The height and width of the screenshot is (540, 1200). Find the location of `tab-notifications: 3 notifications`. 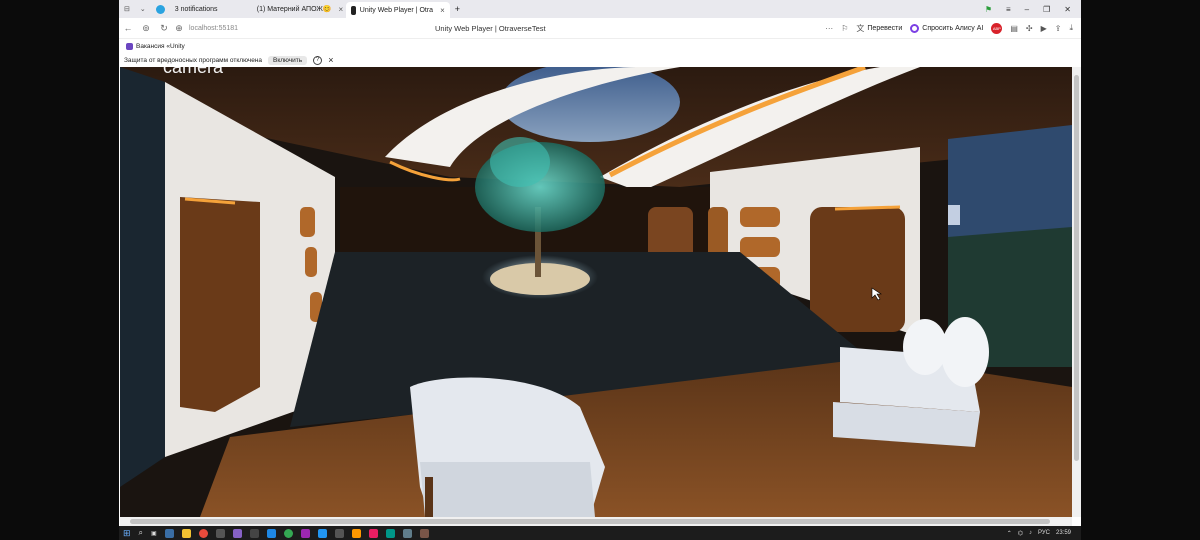

tab-notifications: 3 notifications is located at coordinates (209, 9).